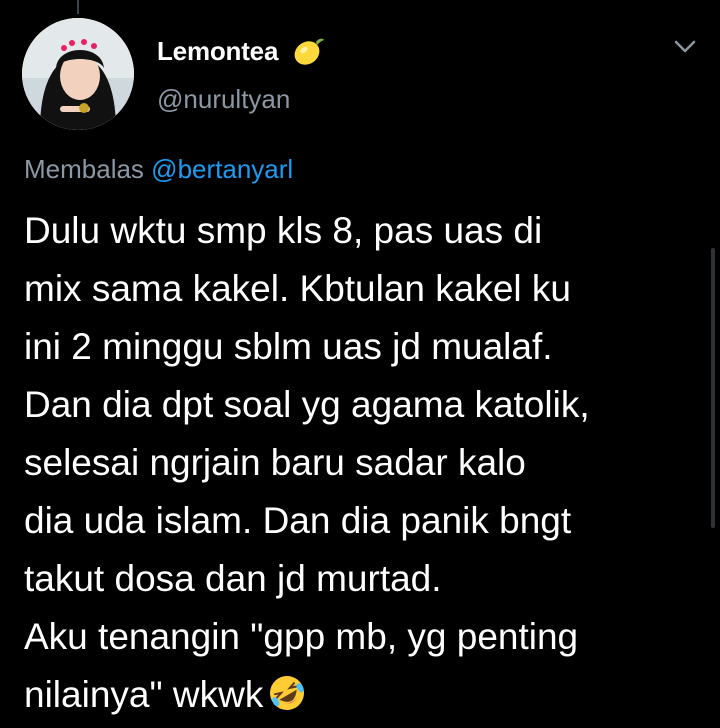  I want to click on reply-context: Membalas @bertanyarl, so click(158, 169).